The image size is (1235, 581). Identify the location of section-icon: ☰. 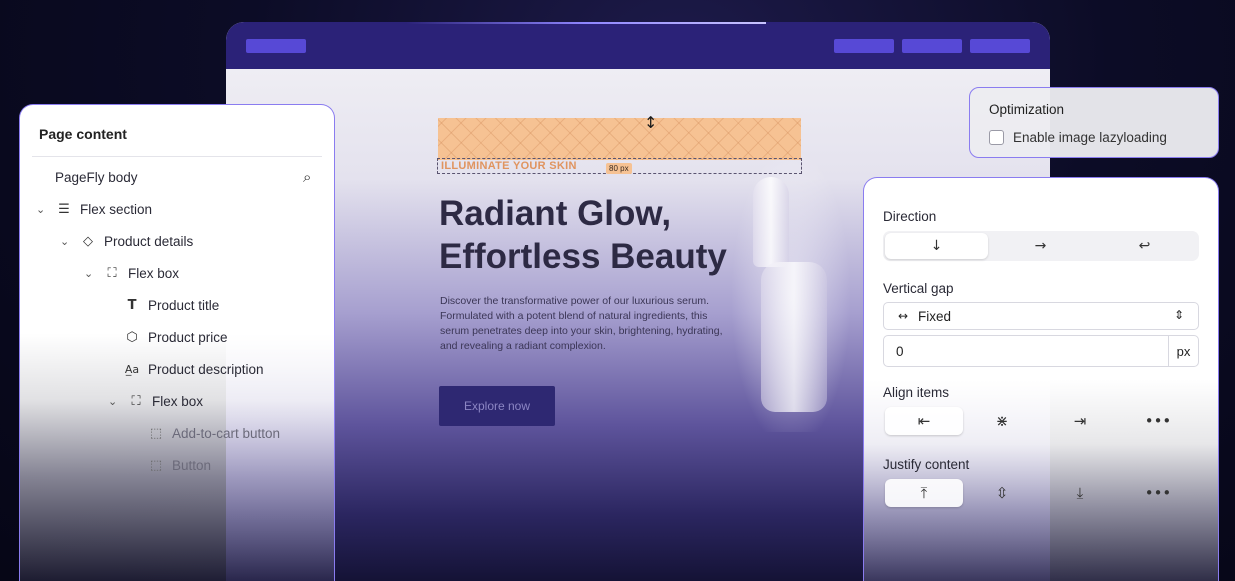
(64, 209).